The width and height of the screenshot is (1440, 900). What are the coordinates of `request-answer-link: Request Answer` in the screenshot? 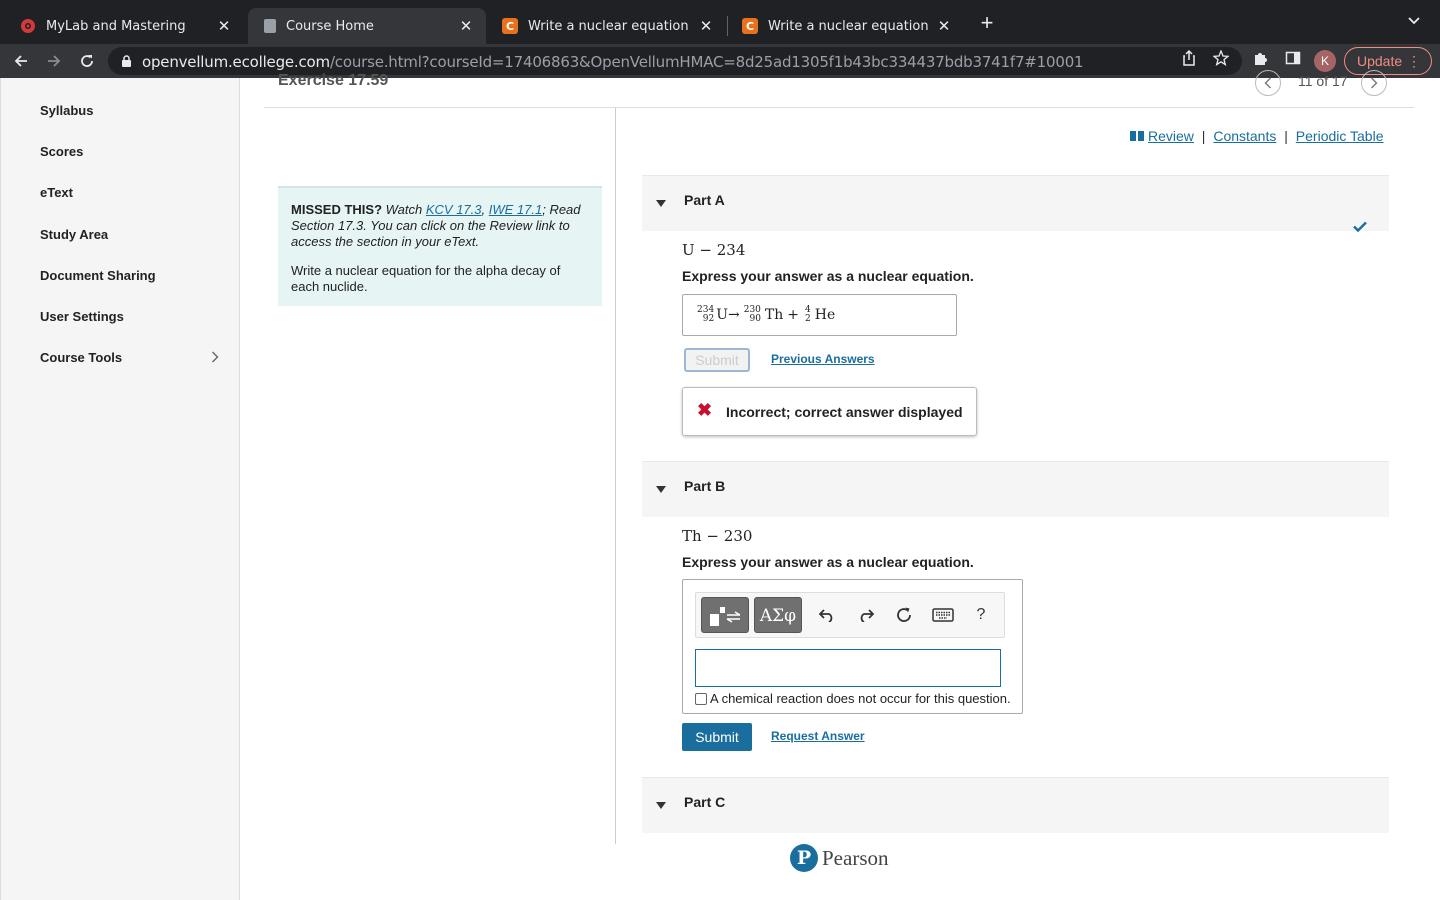 It's located at (818, 736).